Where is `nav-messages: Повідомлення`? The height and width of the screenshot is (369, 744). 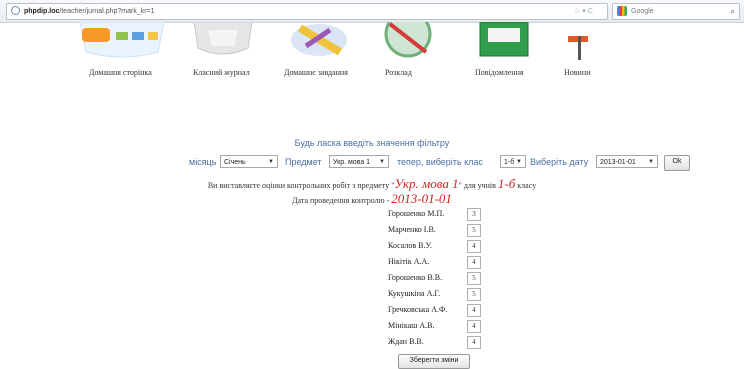
nav-messages: Повідомлення is located at coordinates (499, 72).